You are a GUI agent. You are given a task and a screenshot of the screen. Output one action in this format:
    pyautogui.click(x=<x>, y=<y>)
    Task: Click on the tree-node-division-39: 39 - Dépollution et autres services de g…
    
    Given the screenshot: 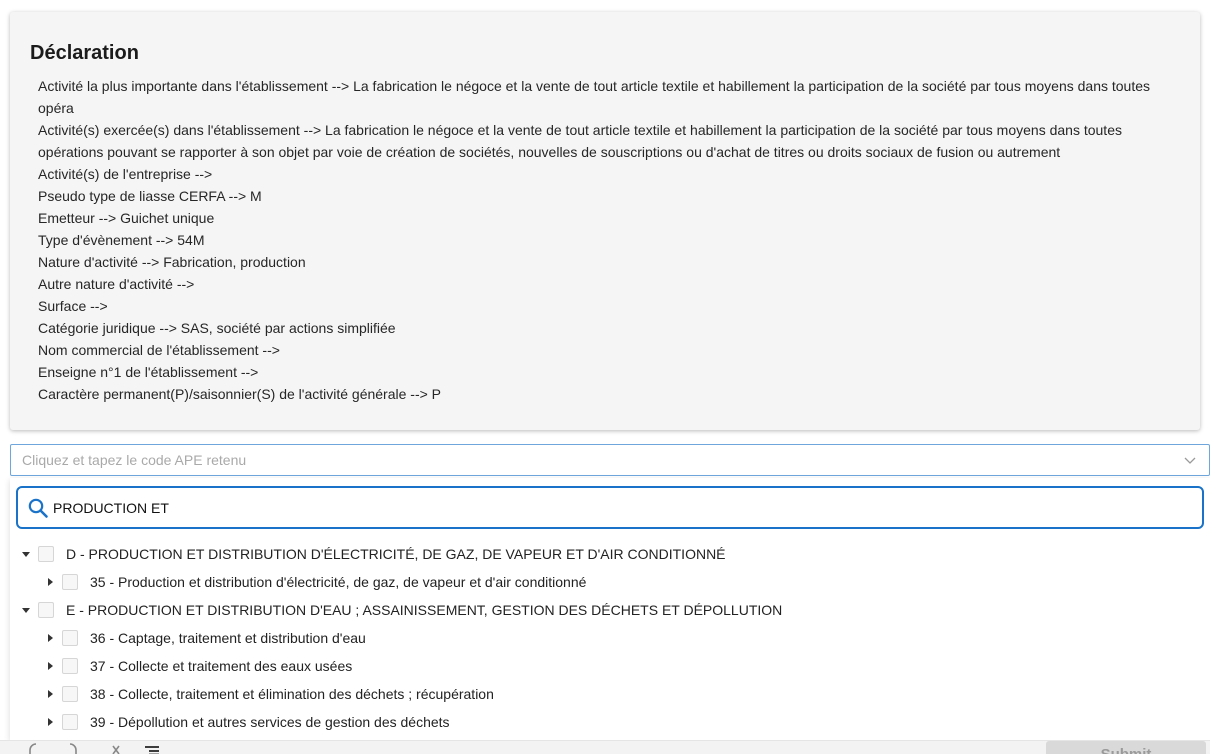 What is the action you would take?
    pyautogui.click(x=610, y=722)
    